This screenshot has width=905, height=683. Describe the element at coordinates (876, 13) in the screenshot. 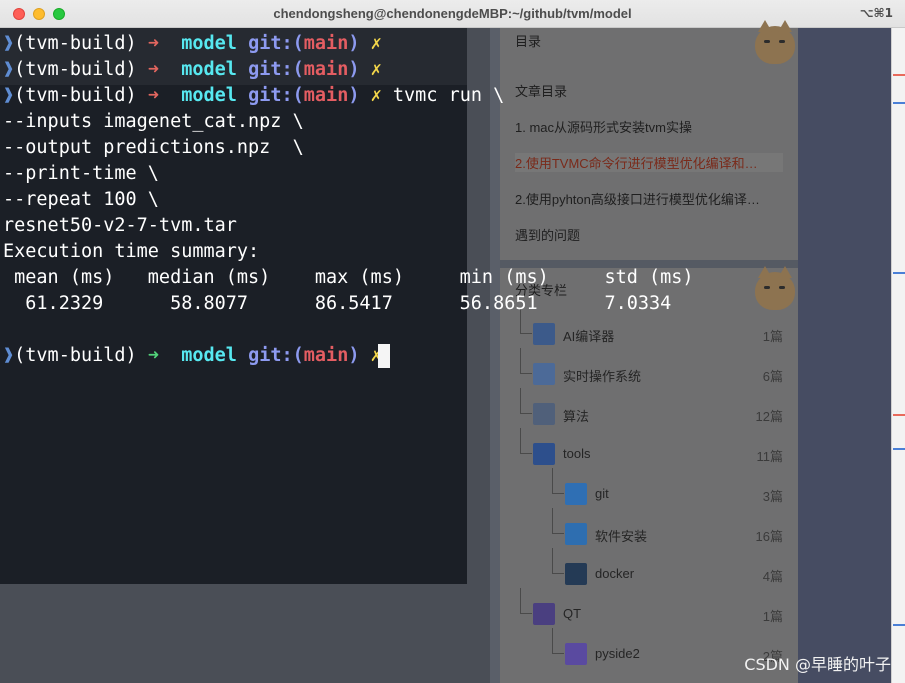

I see `window-shortcut: ⌥⌘1` at that location.